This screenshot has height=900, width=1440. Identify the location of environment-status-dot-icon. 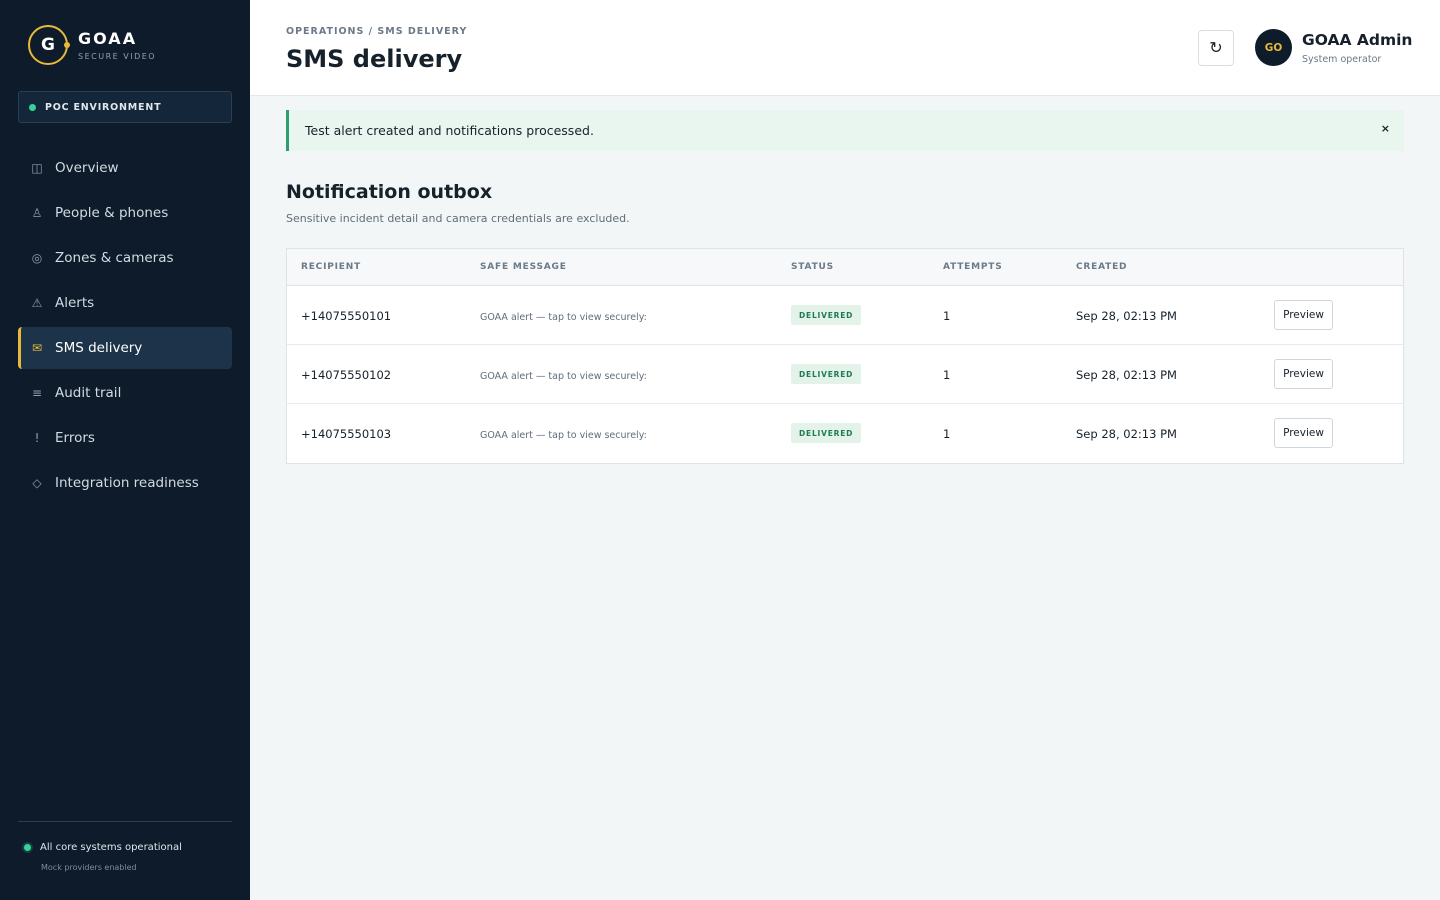
(32, 107).